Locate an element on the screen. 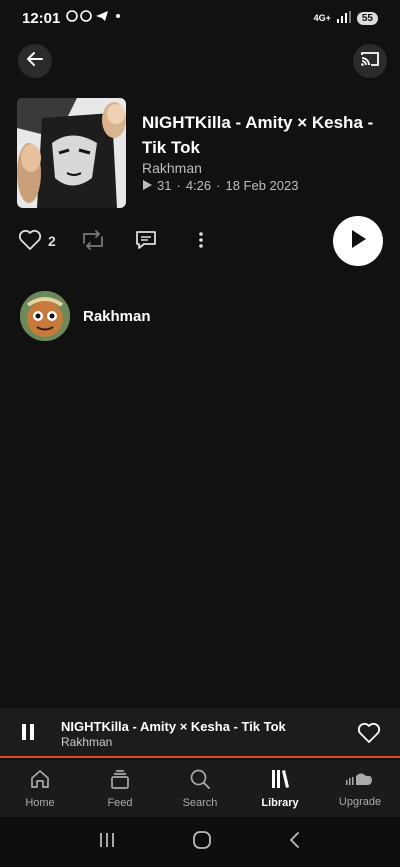 This screenshot has height=867, width=400. nav-upgrade-label: Upgrade is located at coordinates (360, 802).